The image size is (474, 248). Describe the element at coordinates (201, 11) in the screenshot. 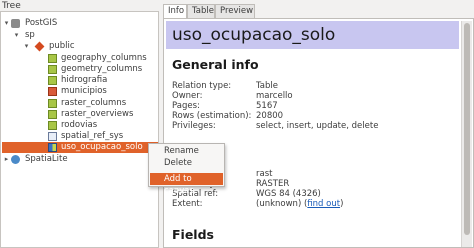

I see `tab-table: Table` at that location.